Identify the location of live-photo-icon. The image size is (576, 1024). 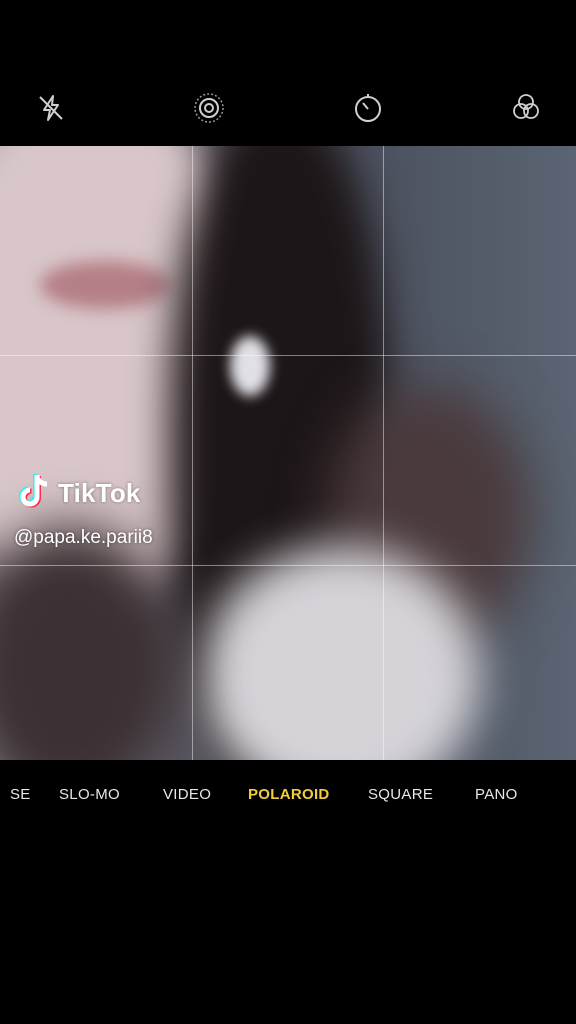
(209, 108).